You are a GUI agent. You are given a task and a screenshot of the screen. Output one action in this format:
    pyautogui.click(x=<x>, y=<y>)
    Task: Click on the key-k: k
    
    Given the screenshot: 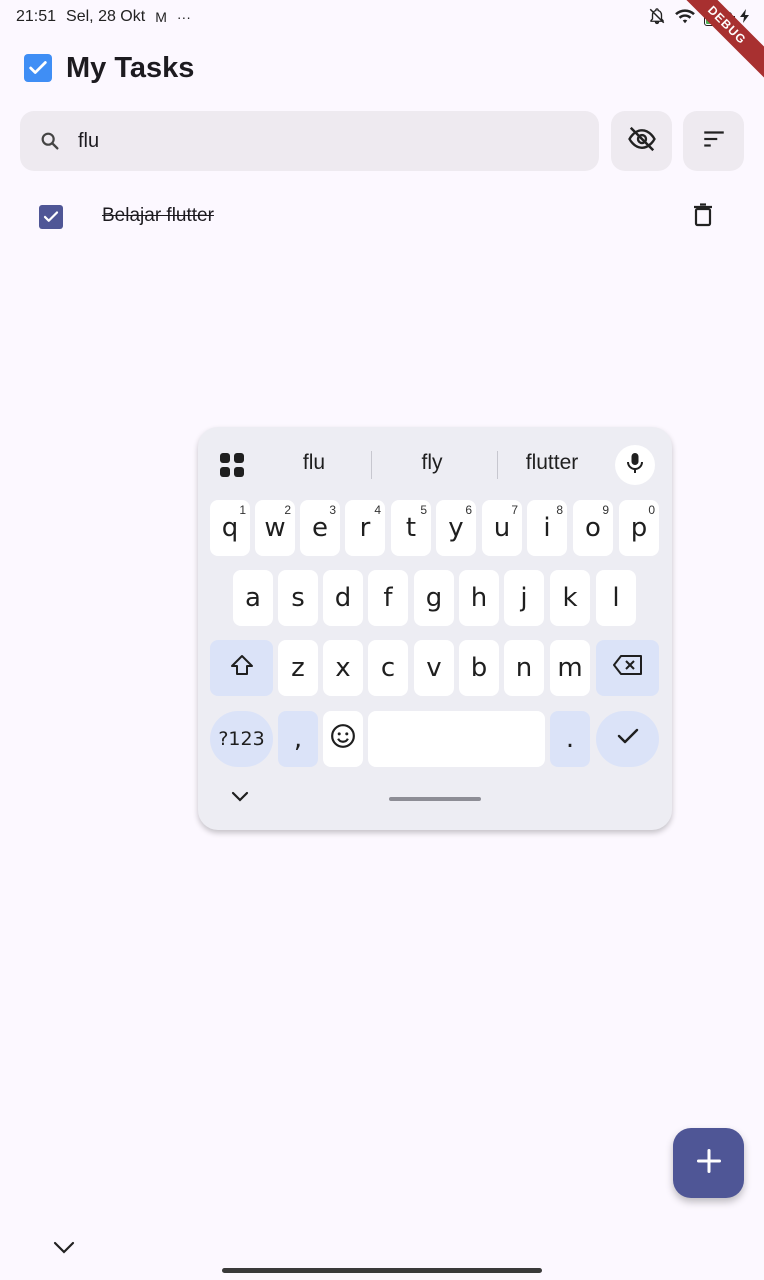 What is the action you would take?
    pyautogui.click(x=570, y=598)
    